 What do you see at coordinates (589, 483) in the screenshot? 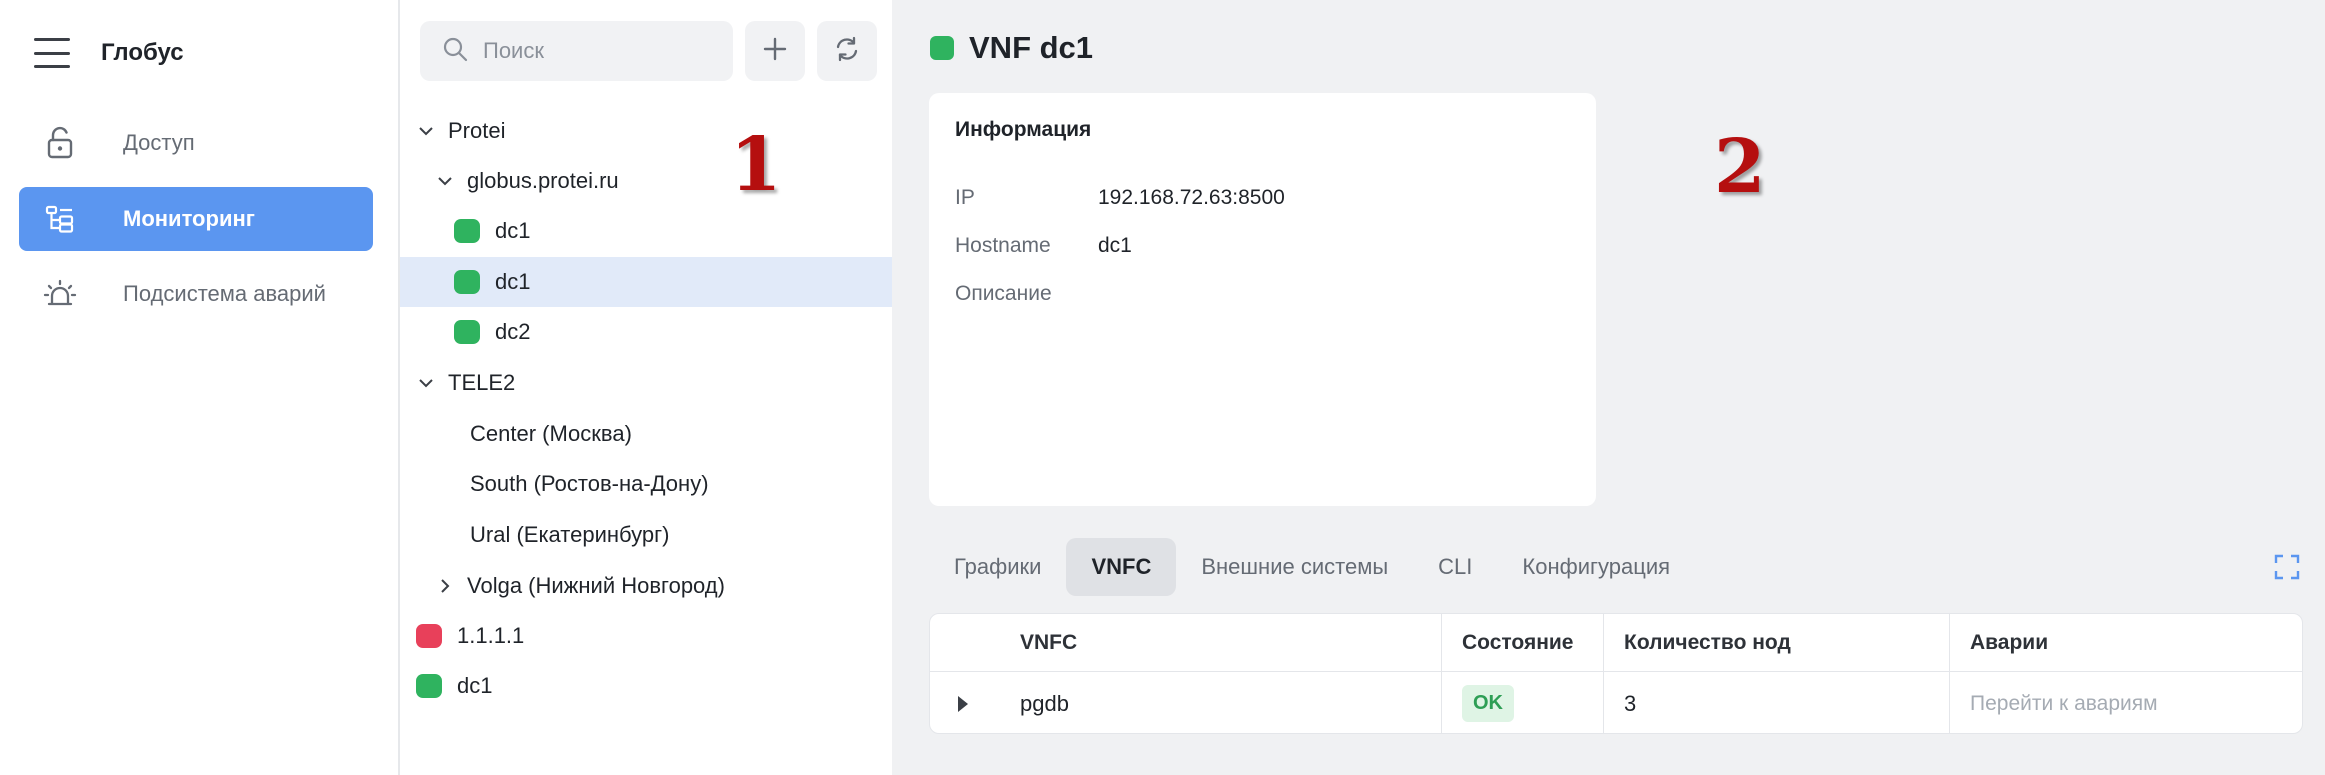
I see `tree-node-label: South (Ростов-на-Дону)` at bounding box center [589, 483].